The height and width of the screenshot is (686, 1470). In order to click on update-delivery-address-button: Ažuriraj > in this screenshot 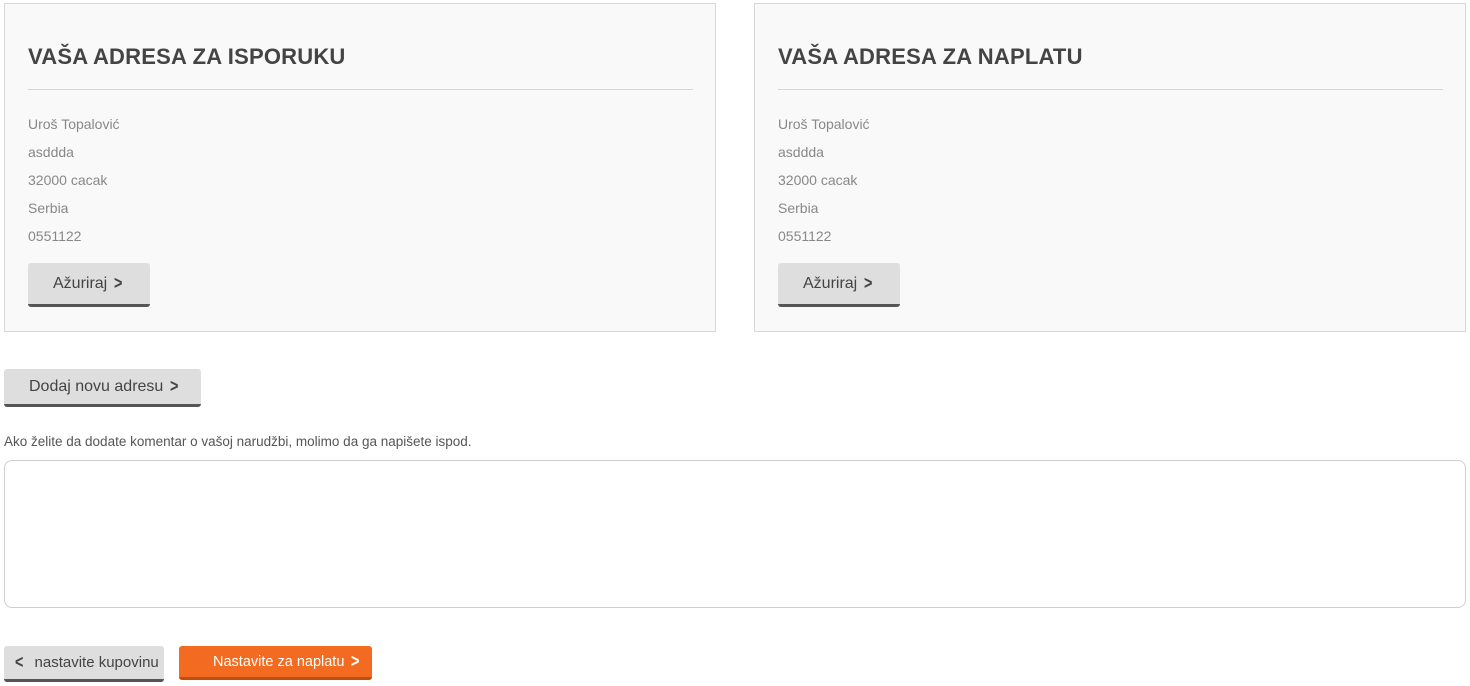, I will do `click(89, 285)`.